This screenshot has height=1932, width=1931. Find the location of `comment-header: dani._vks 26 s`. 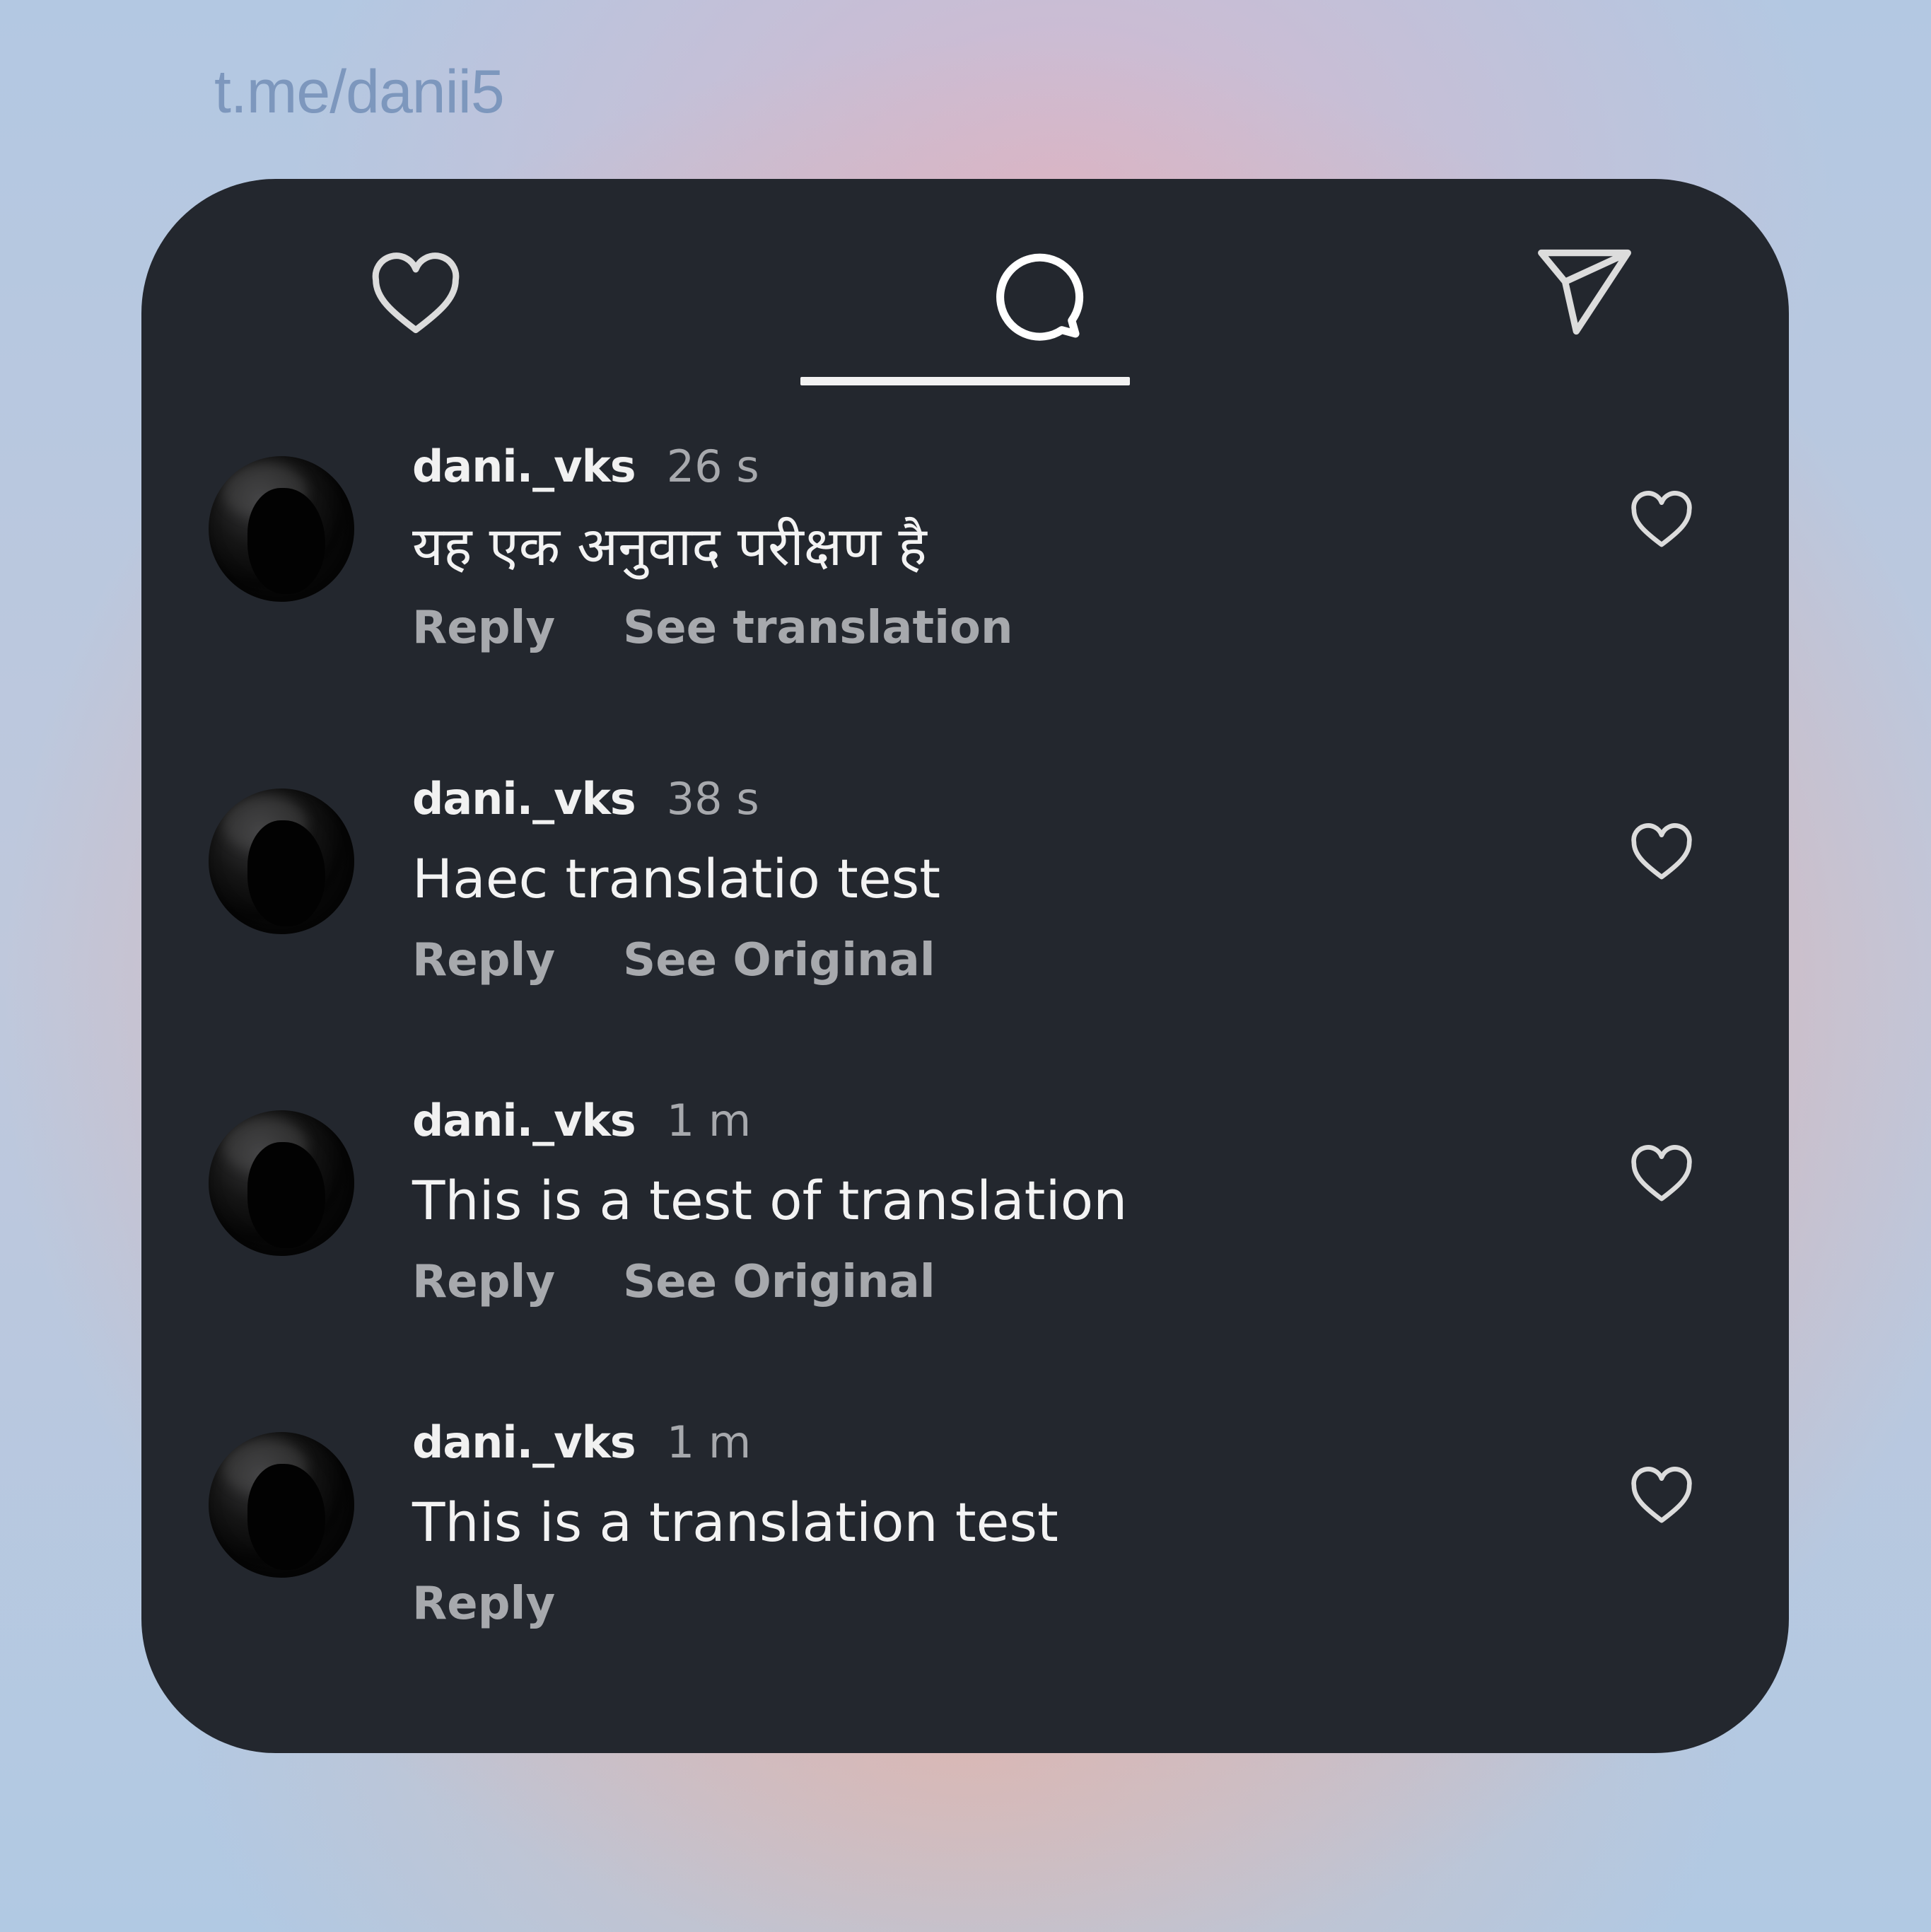

comment-header: dani._vks 26 s is located at coordinates (585, 469).